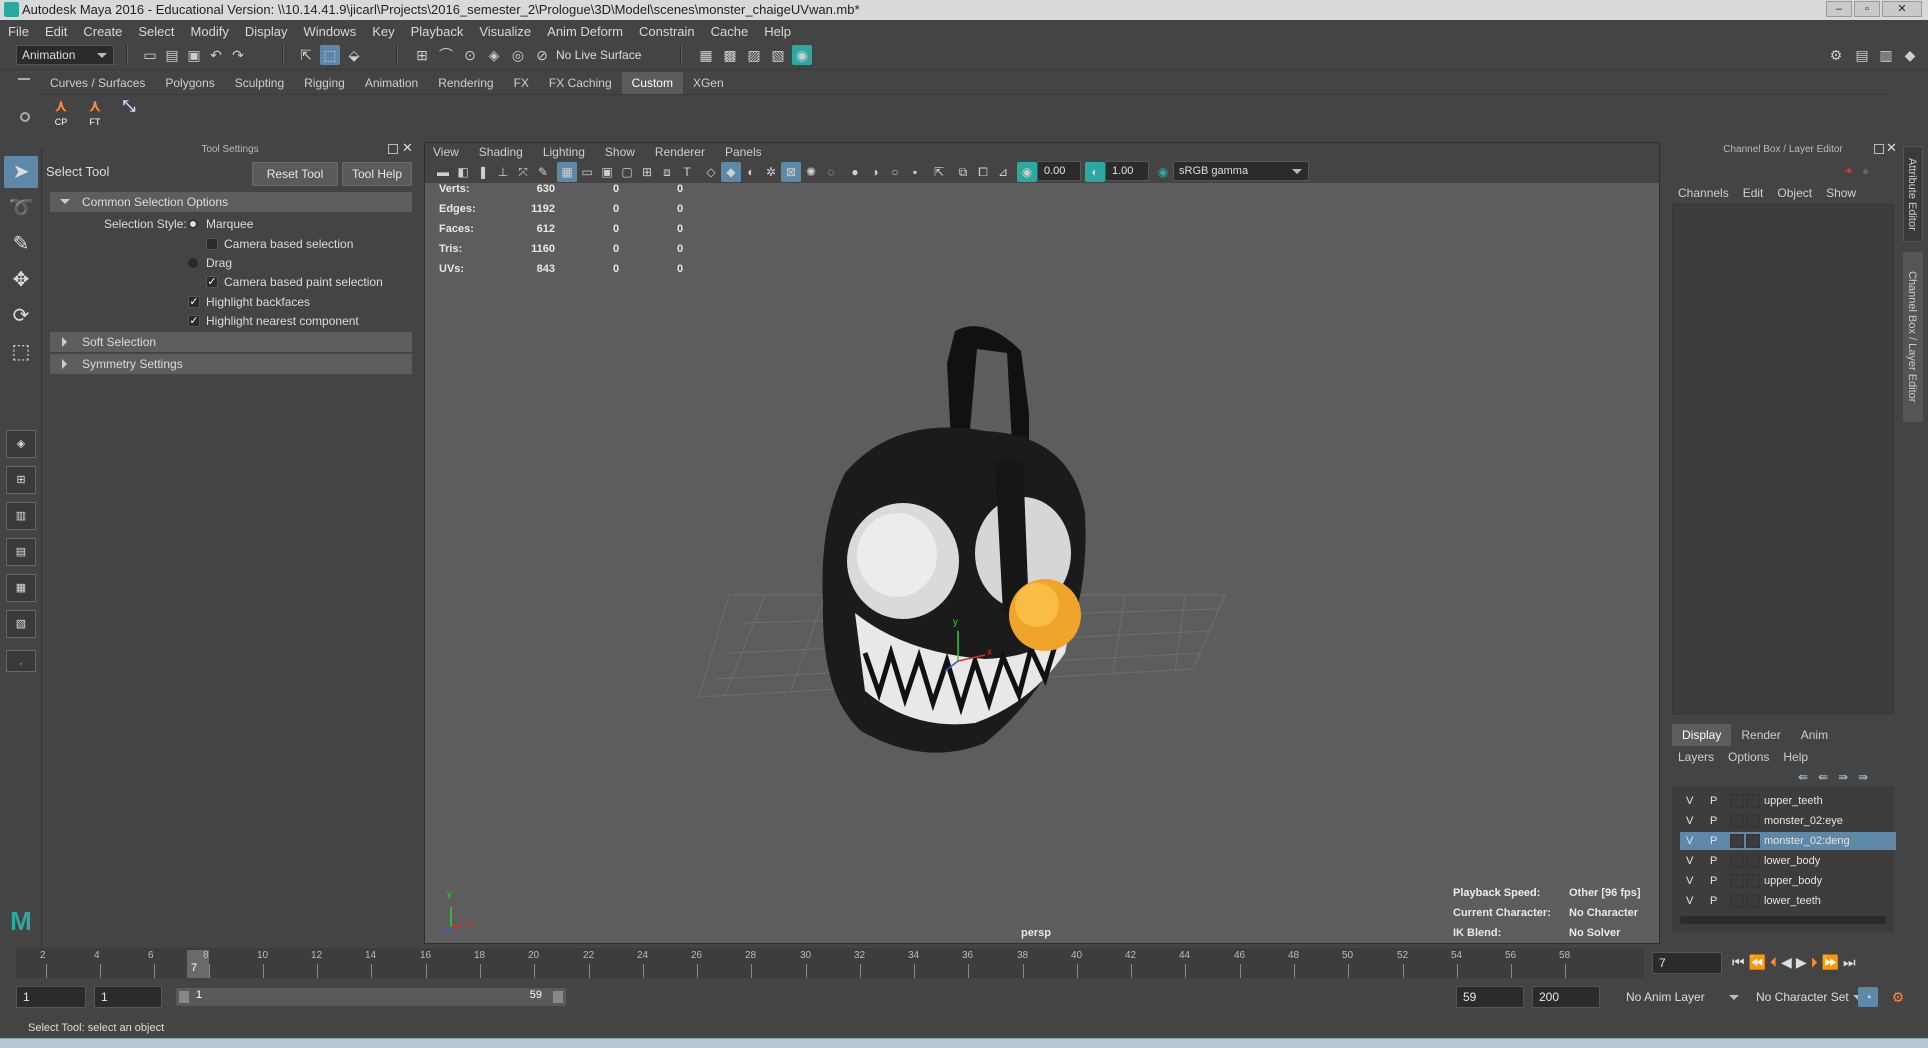  Describe the element at coordinates (1867, 9) in the screenshot. I see `maximize-button: ▫` at that location.